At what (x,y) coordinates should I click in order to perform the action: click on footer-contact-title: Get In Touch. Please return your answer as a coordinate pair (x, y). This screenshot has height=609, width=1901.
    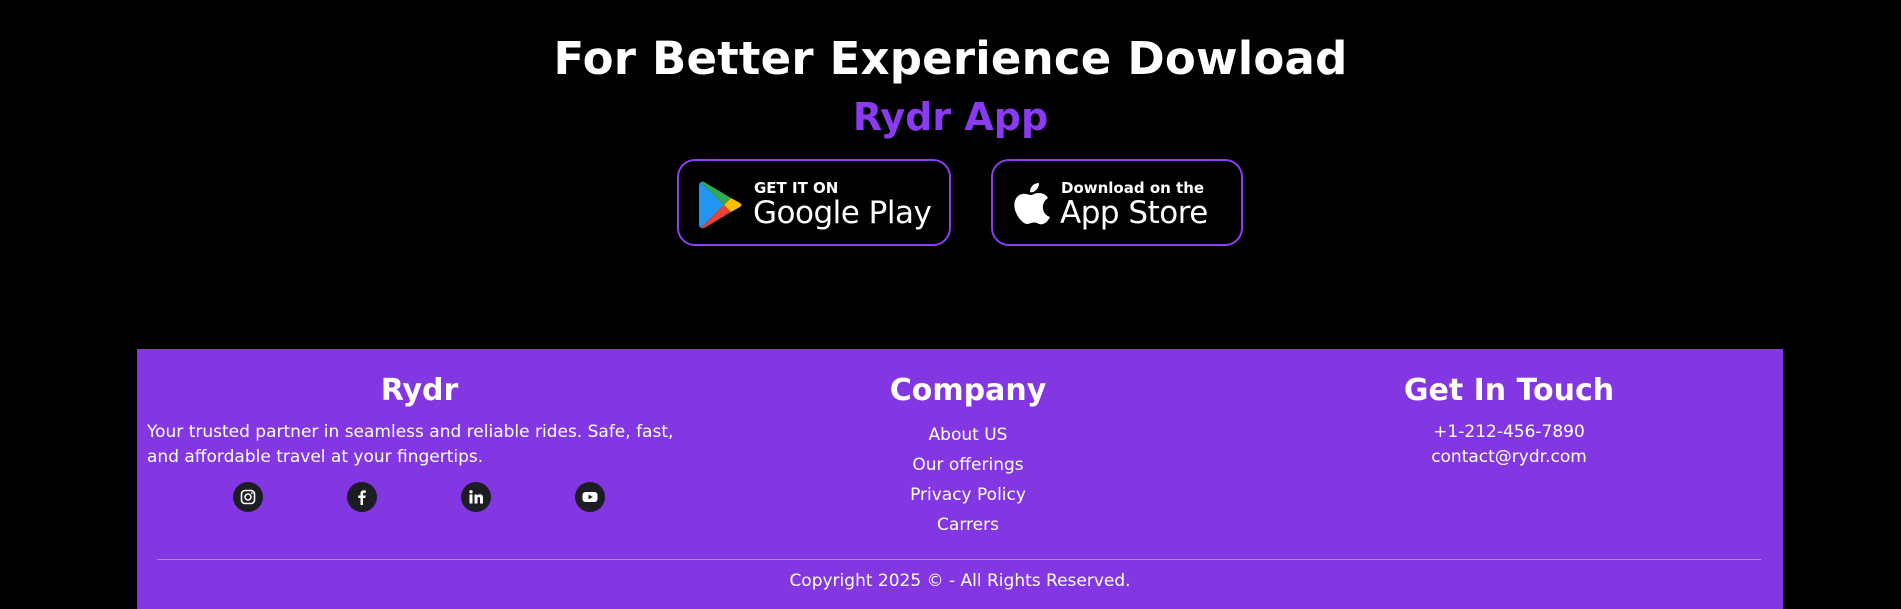
    Looking at the image, I should click on (1509, 390).